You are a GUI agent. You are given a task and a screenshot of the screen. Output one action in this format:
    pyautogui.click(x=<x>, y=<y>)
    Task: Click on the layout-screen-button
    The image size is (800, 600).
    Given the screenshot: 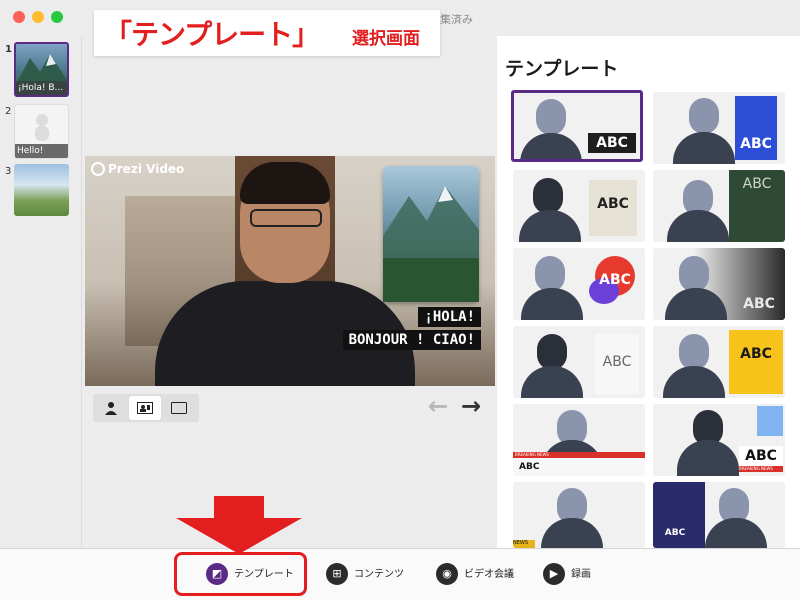 What is the action you would take?
    pyautogui.click(x=179, y=408)
    